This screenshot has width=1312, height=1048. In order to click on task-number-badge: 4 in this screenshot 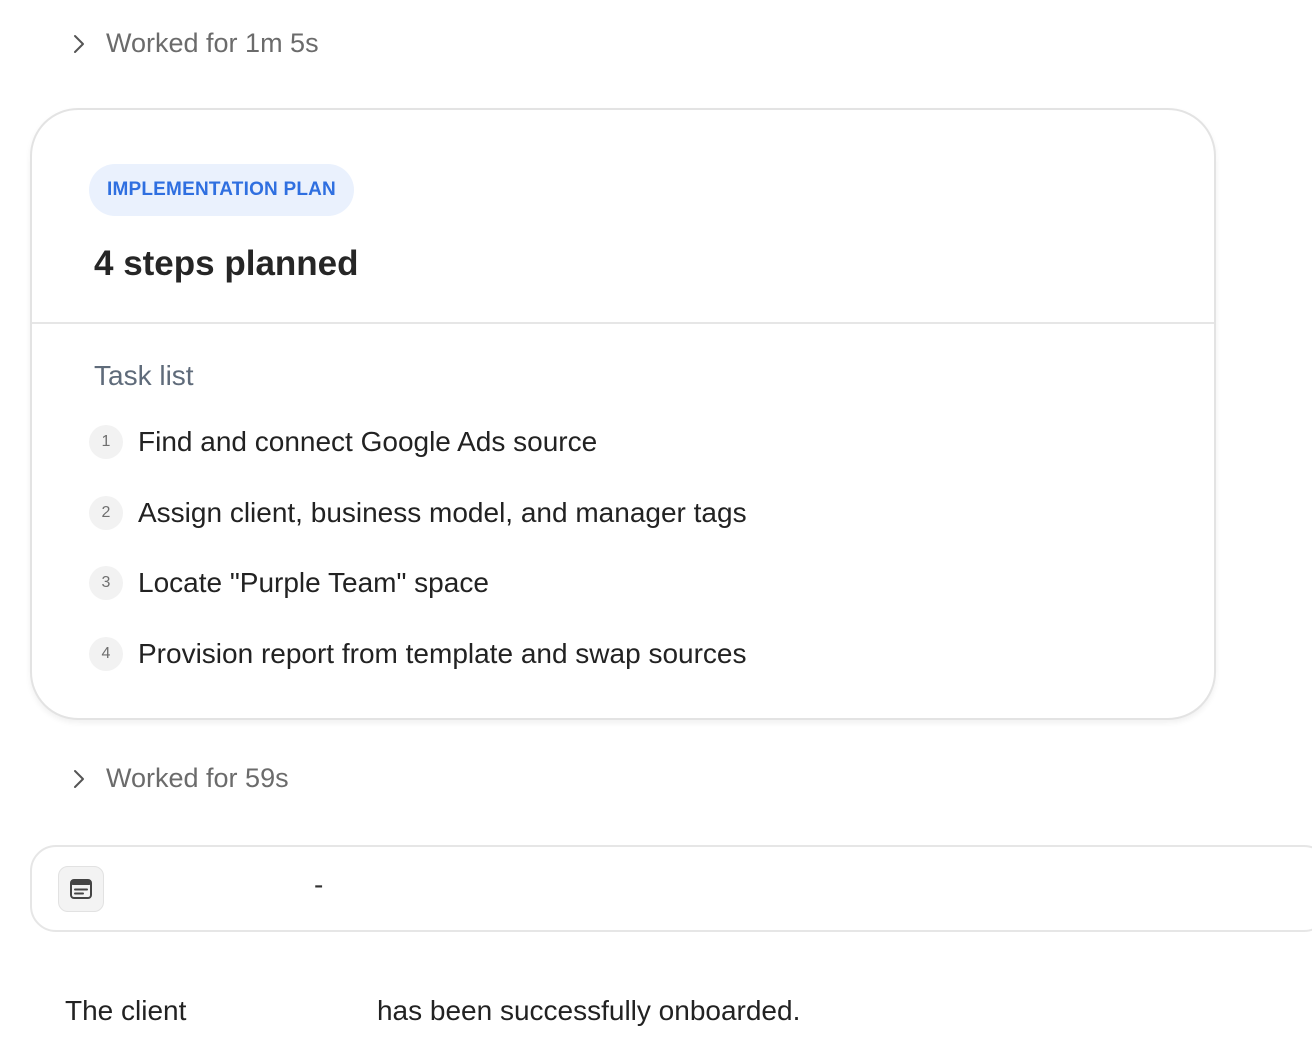, I will do `click(106, 653)`.